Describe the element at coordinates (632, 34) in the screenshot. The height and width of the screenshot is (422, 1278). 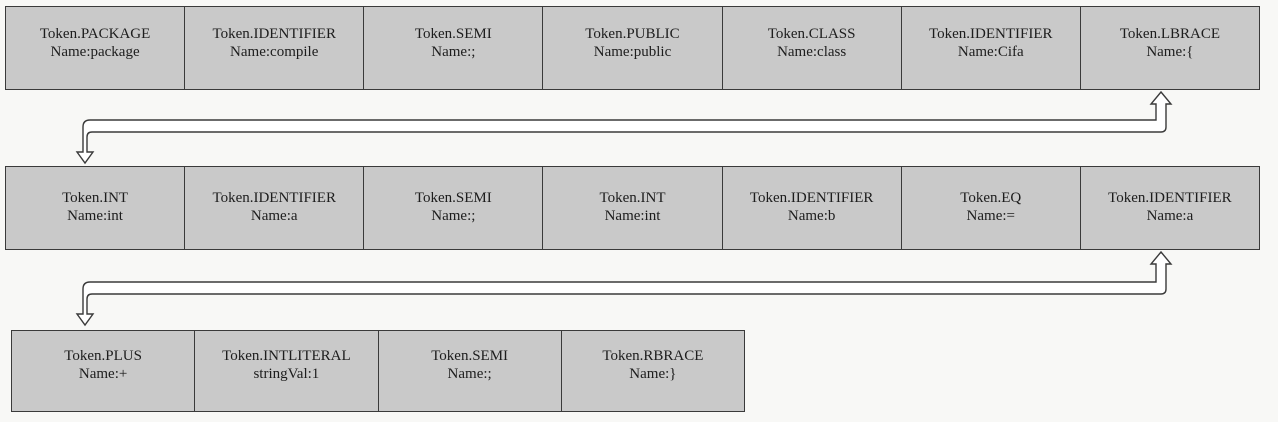
I see `token-type: Token.PUBLIC` at that location.